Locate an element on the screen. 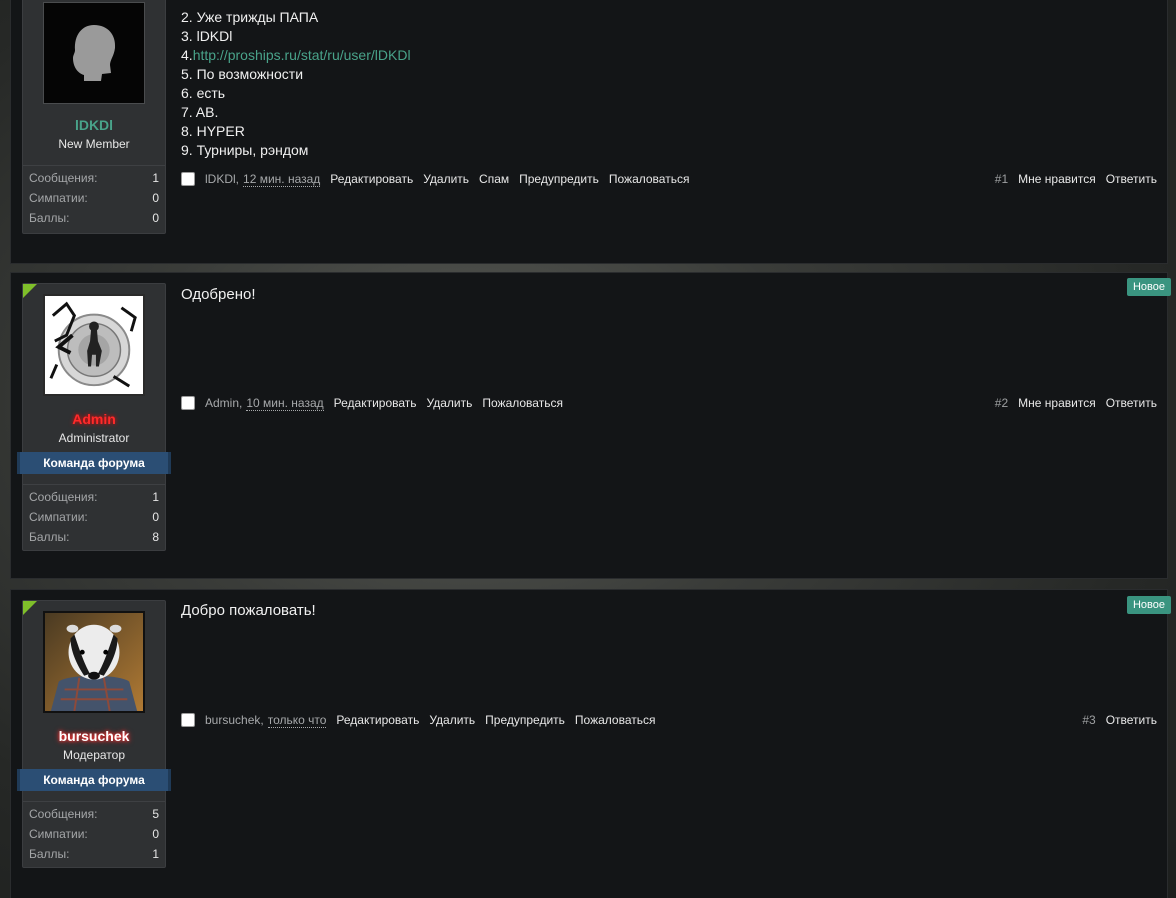 This screenshot has height=898, width=1176. message-body: Одобрено! is located at coordinates (669, 294).